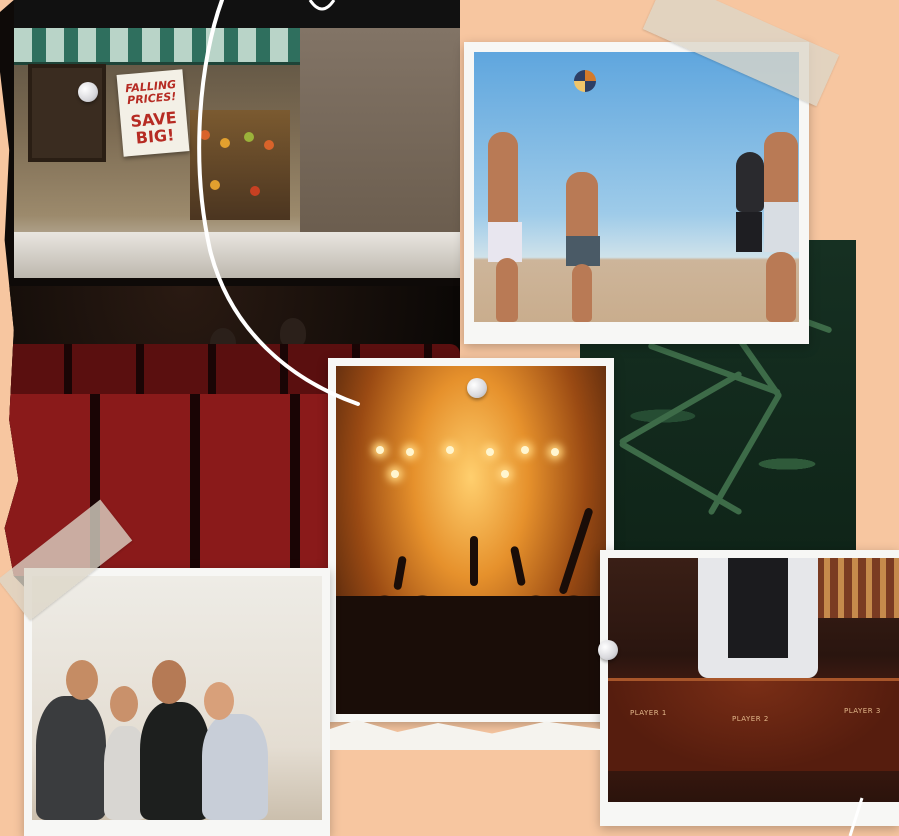 The width and height of the screenshot is (899, 836). Describe the element at coordinates (67, 113) in the screenshot. I see `shop-window` at that location.